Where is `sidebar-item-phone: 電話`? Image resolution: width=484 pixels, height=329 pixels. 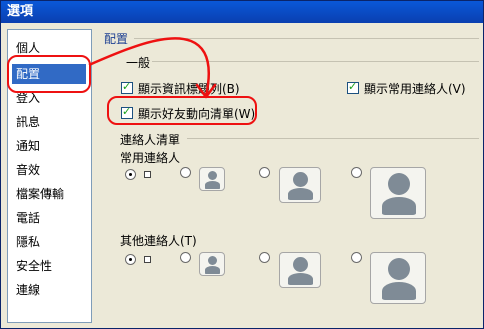 sidebar-item-phone: 電話 is located at coordinates (49, 218).